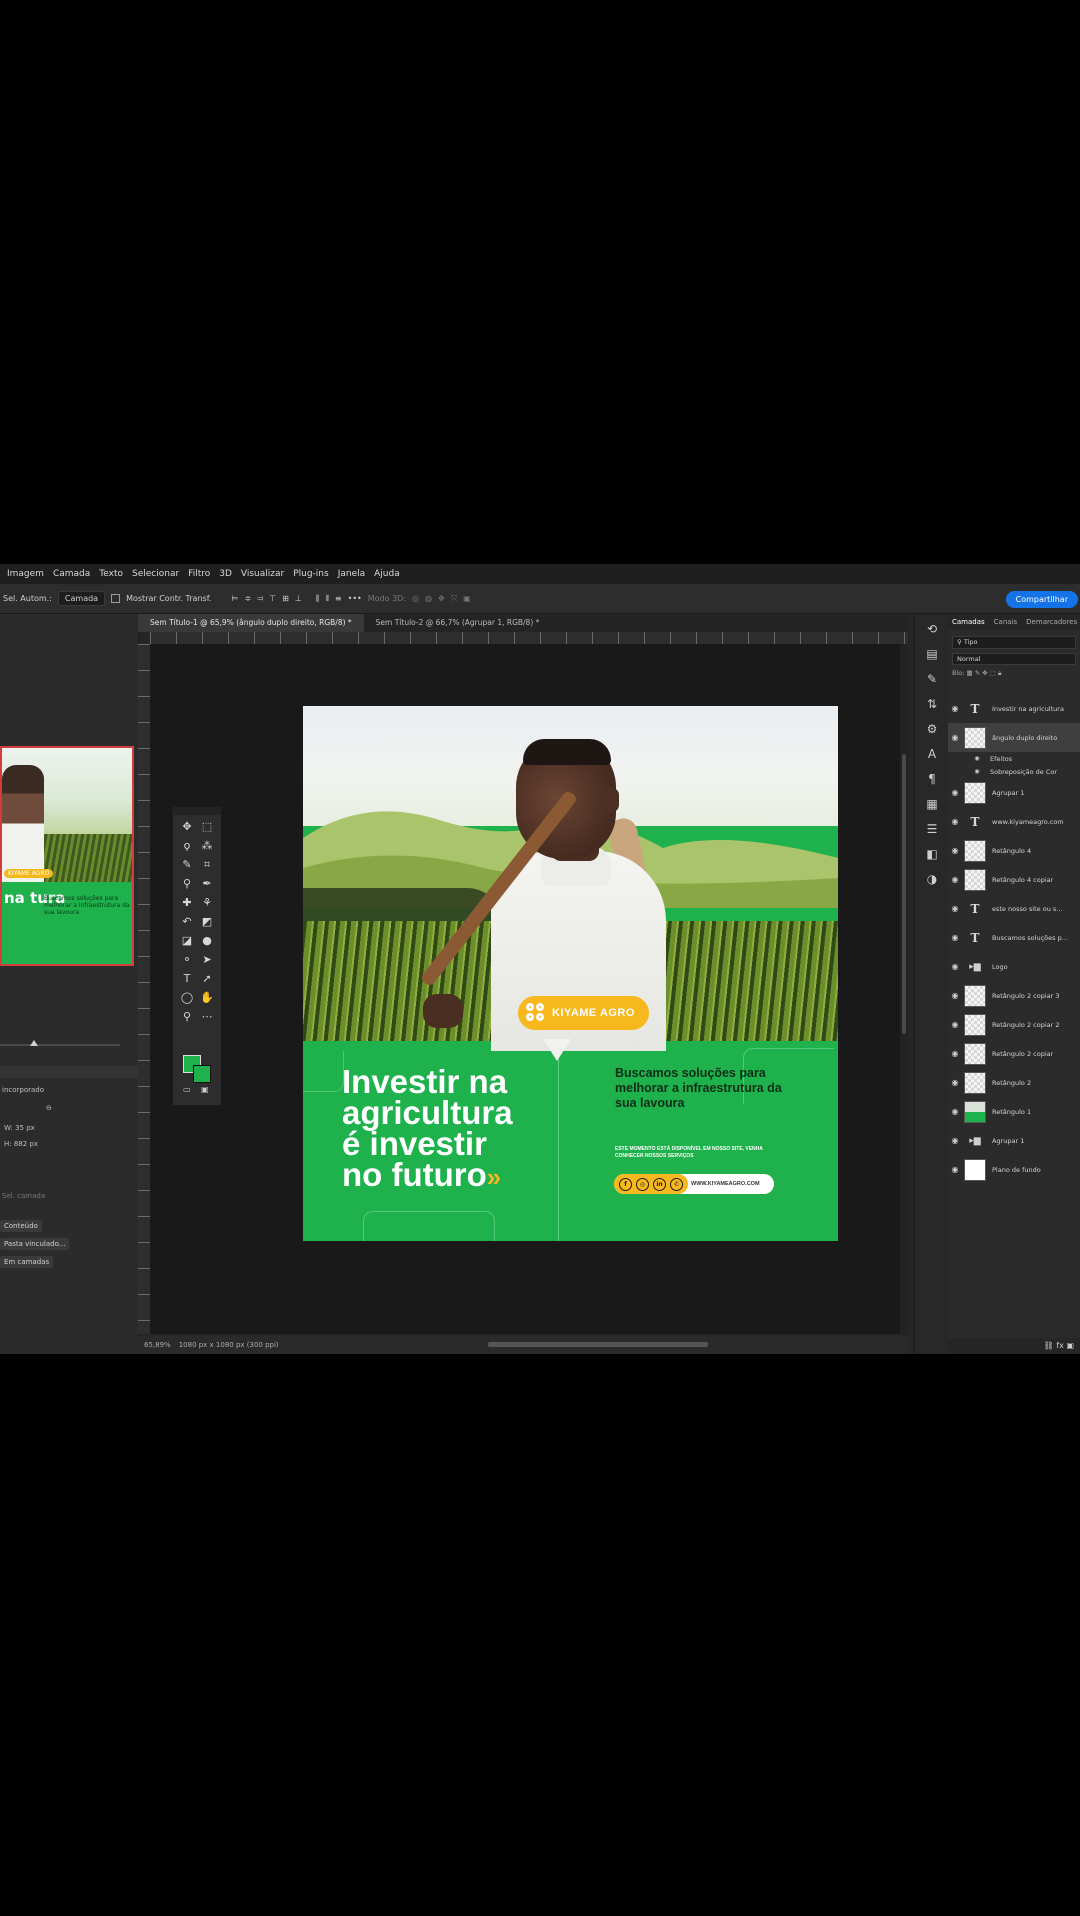  Describe the element at coordinates (116, 598) in the screenshot. I see `show-transform-checkbox` at that location.